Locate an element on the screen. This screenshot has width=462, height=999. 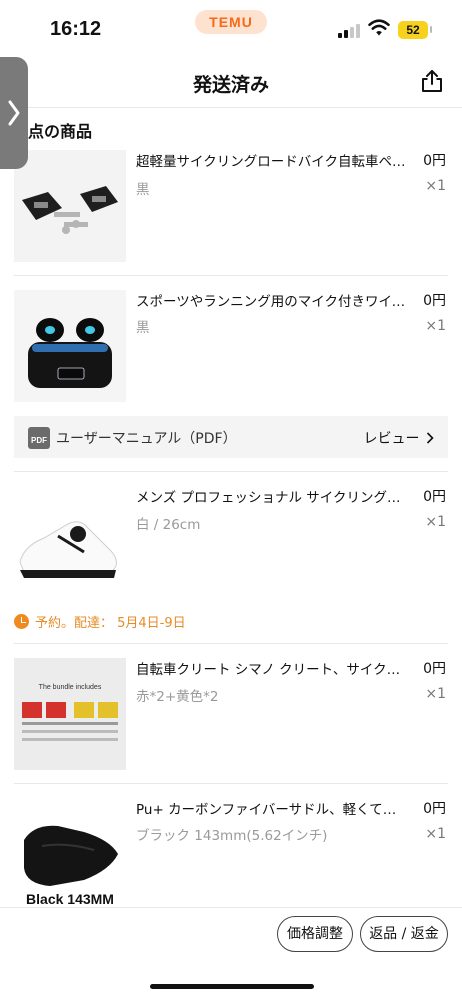
share-icon is located at coordinates (432, 81).